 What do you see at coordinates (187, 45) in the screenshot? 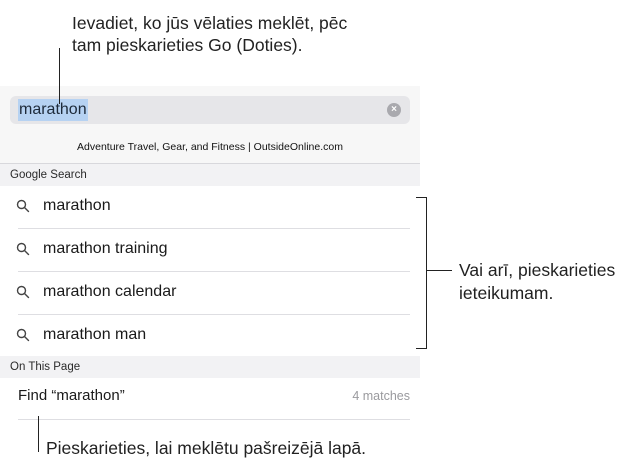
I see `callout-top-line2: tam pieskarieties Go (Doties).` at bounding box center [187, 45].